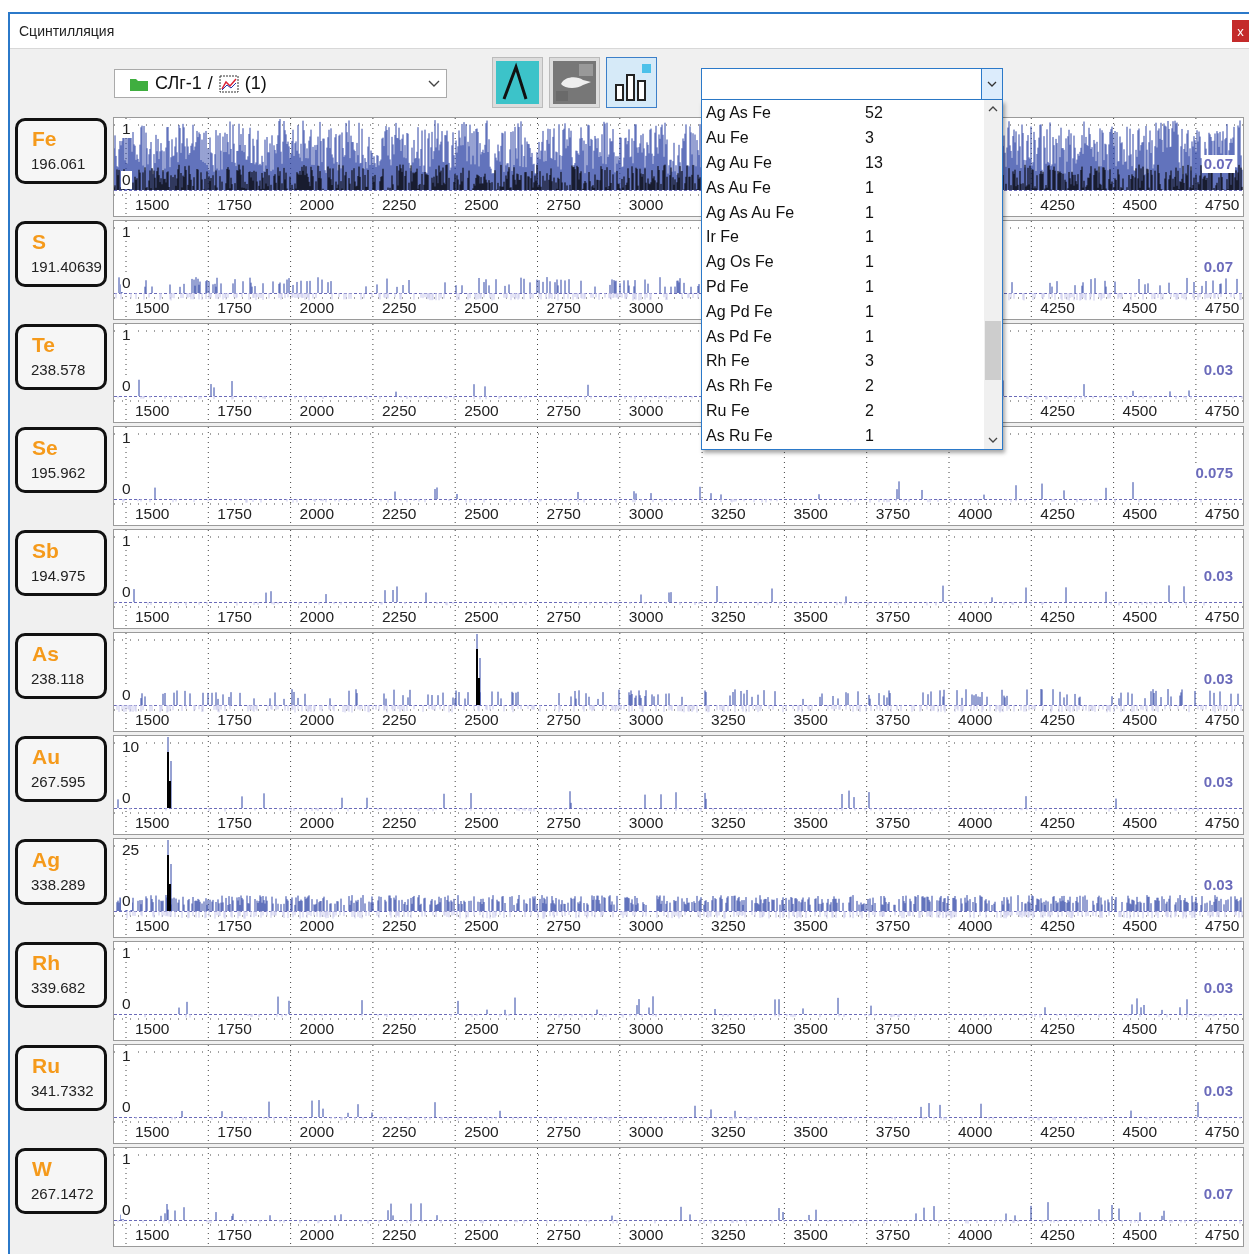 This screenshot has height=1254, width=1249. I want to click on list-item: Ru Fe 2, so click(843, 411).